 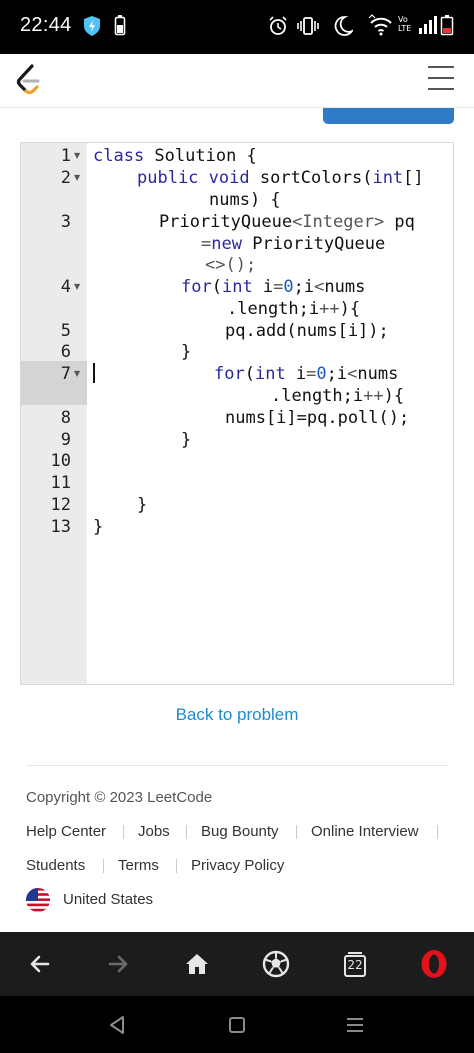 I want to click on shield-icon, so click(x=92, y=26).